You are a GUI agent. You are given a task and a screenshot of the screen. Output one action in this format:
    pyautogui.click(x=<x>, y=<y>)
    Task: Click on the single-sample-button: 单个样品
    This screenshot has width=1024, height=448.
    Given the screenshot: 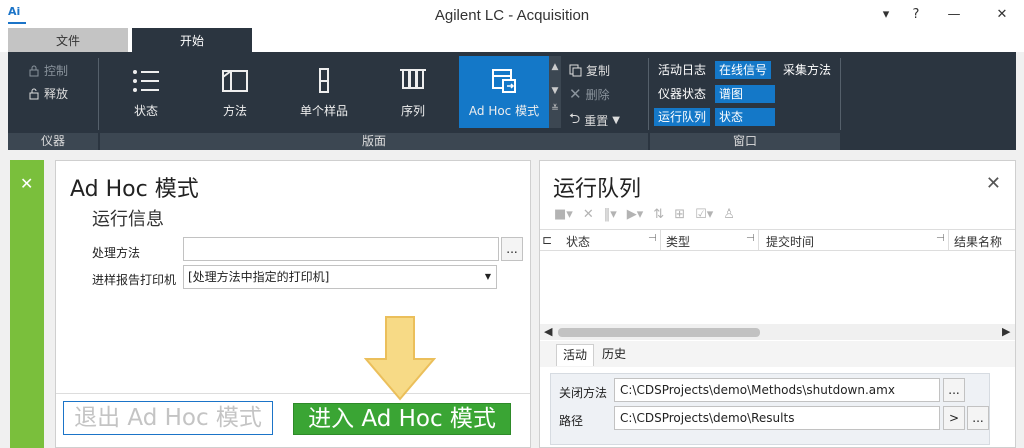 What is the action you would take?
    pyautogui.click(x=324, y=92)
    